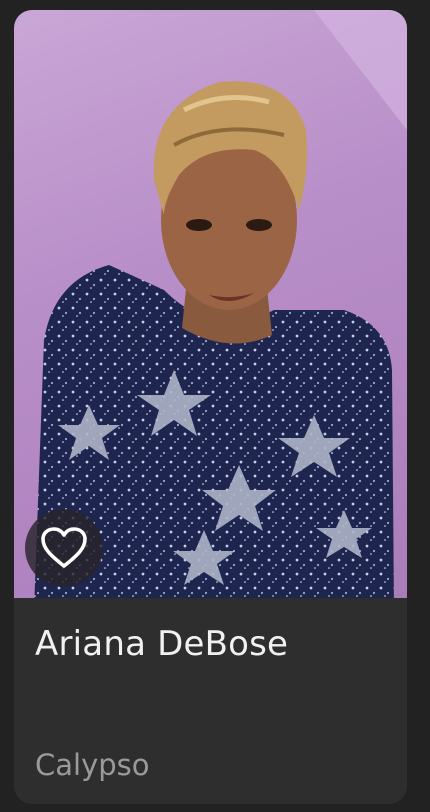  What do you see at coordinates (161, 644) in the screenshot?
I see `celebrity-name: Ariana DeBose` at bounding box center [161, 644].